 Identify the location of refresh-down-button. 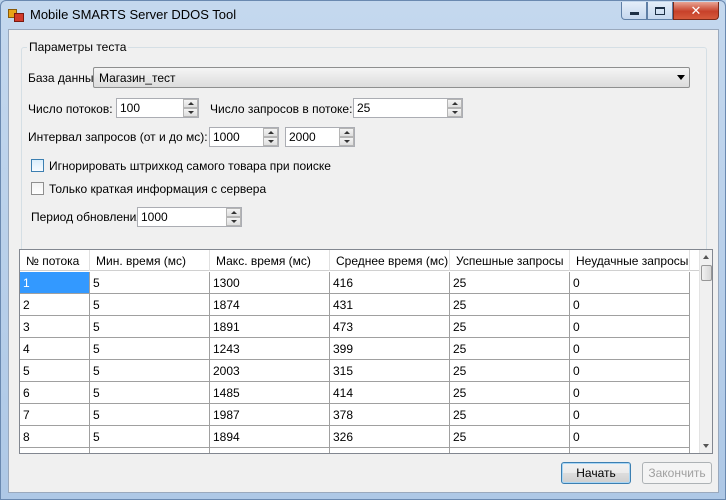
(233, 221).